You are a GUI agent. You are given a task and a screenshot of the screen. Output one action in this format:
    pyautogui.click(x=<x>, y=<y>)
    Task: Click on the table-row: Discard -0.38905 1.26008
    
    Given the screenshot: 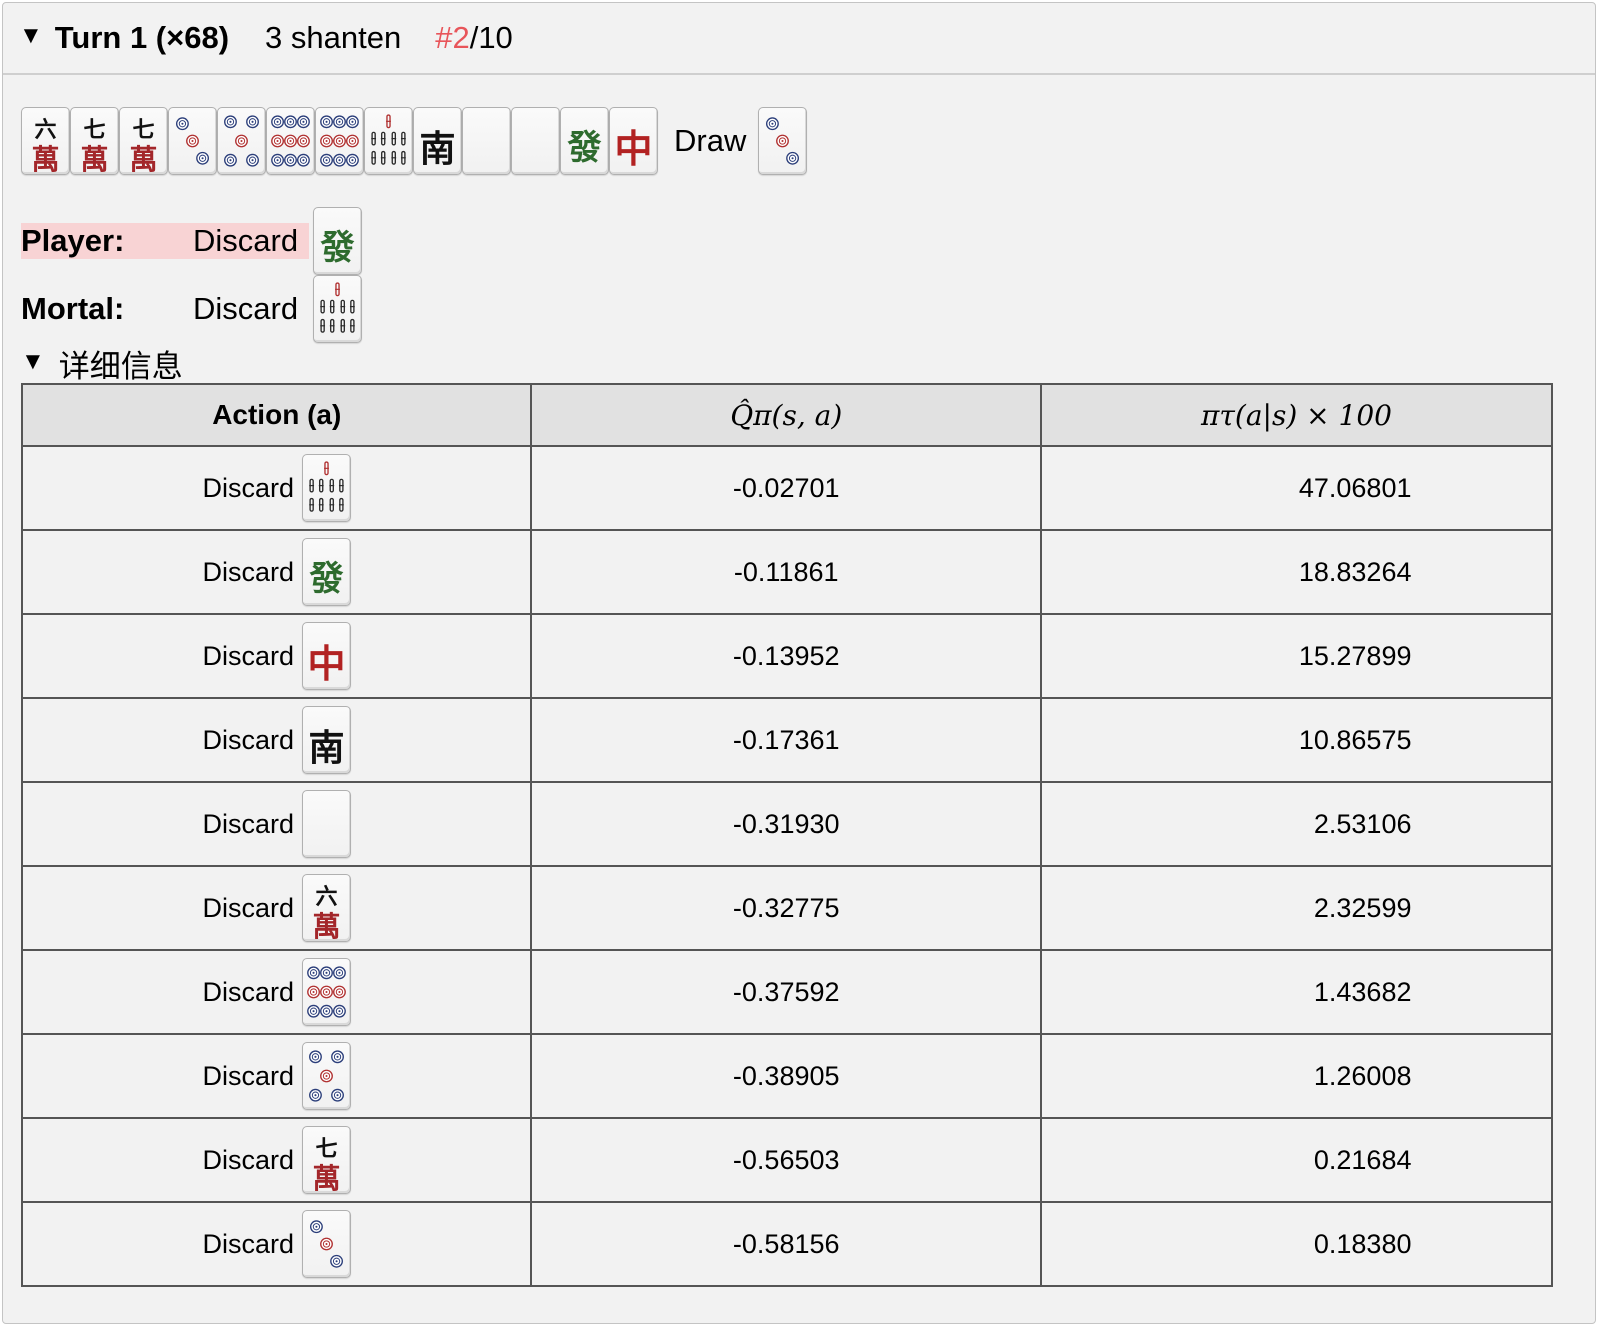 What is the action you would take?
    pyautogui.click(x=787, y=1076)
    